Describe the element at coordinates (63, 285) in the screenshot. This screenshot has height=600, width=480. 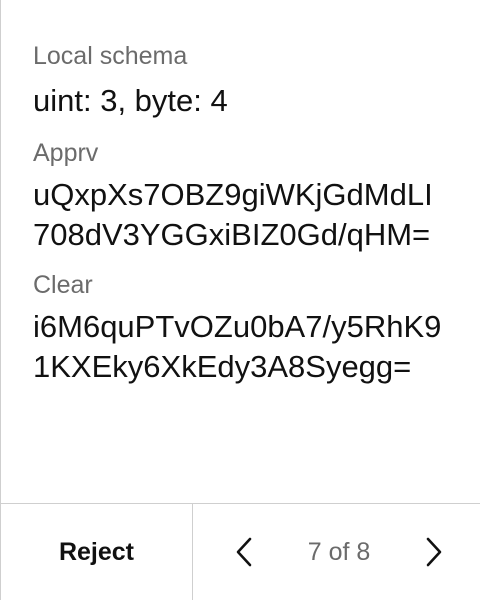
I see `clear-label: Clear` at that location.